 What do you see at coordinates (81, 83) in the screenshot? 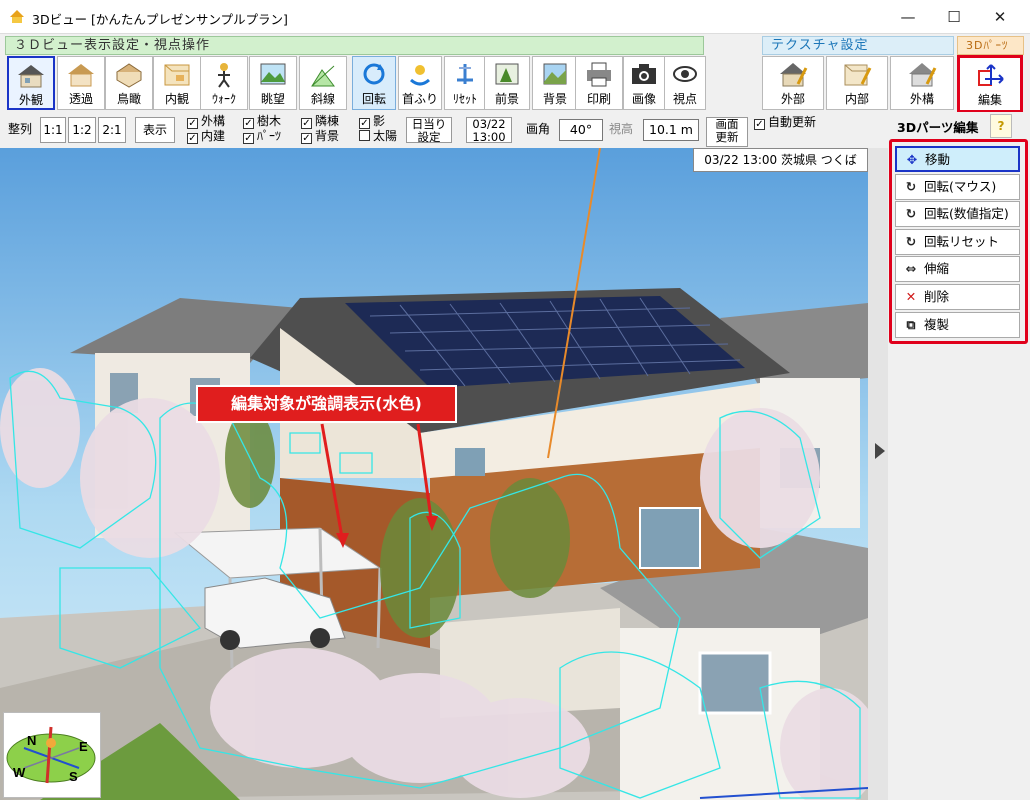
I see `toolbar-button-house-transparent: 透過` at bounding box center [81, 83].